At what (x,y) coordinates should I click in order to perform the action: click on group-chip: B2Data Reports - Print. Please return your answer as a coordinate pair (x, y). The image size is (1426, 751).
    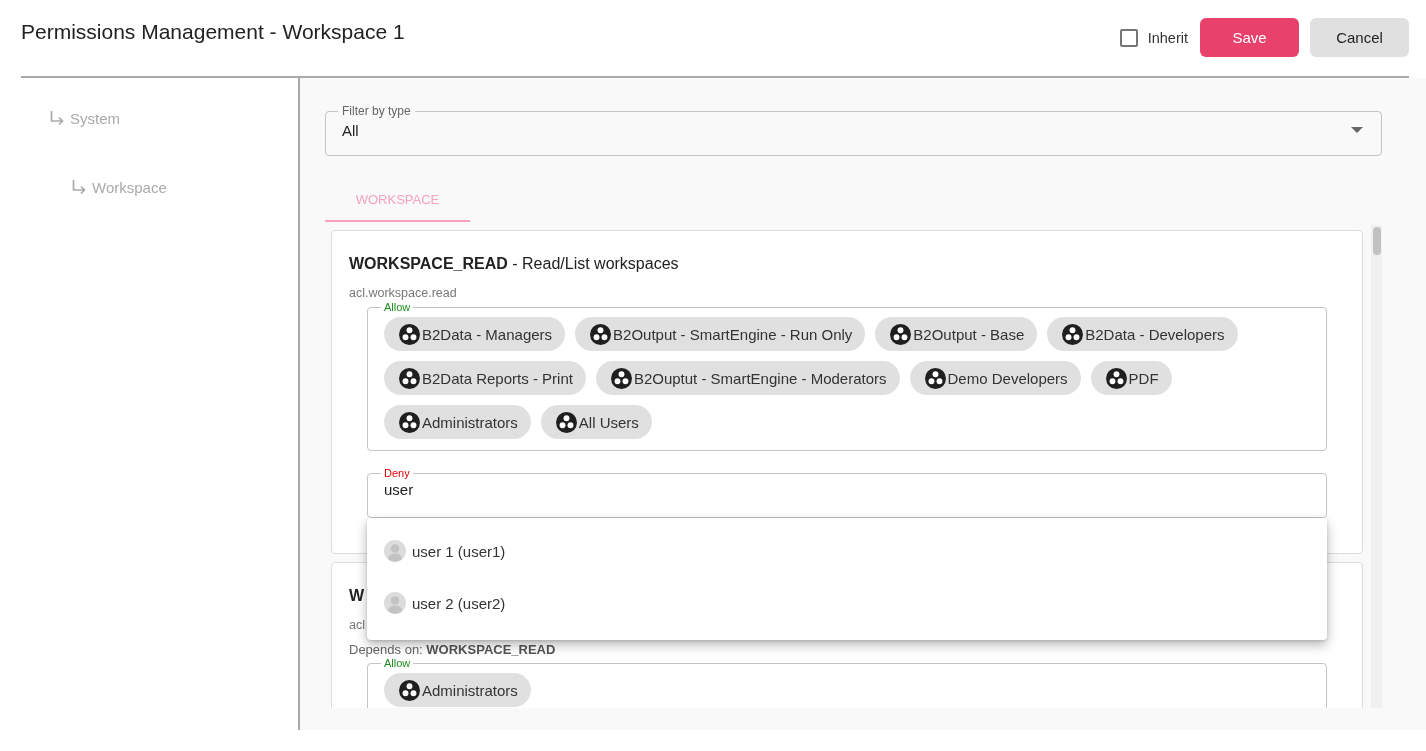
    Looking at the image, I should click on (485, 378).